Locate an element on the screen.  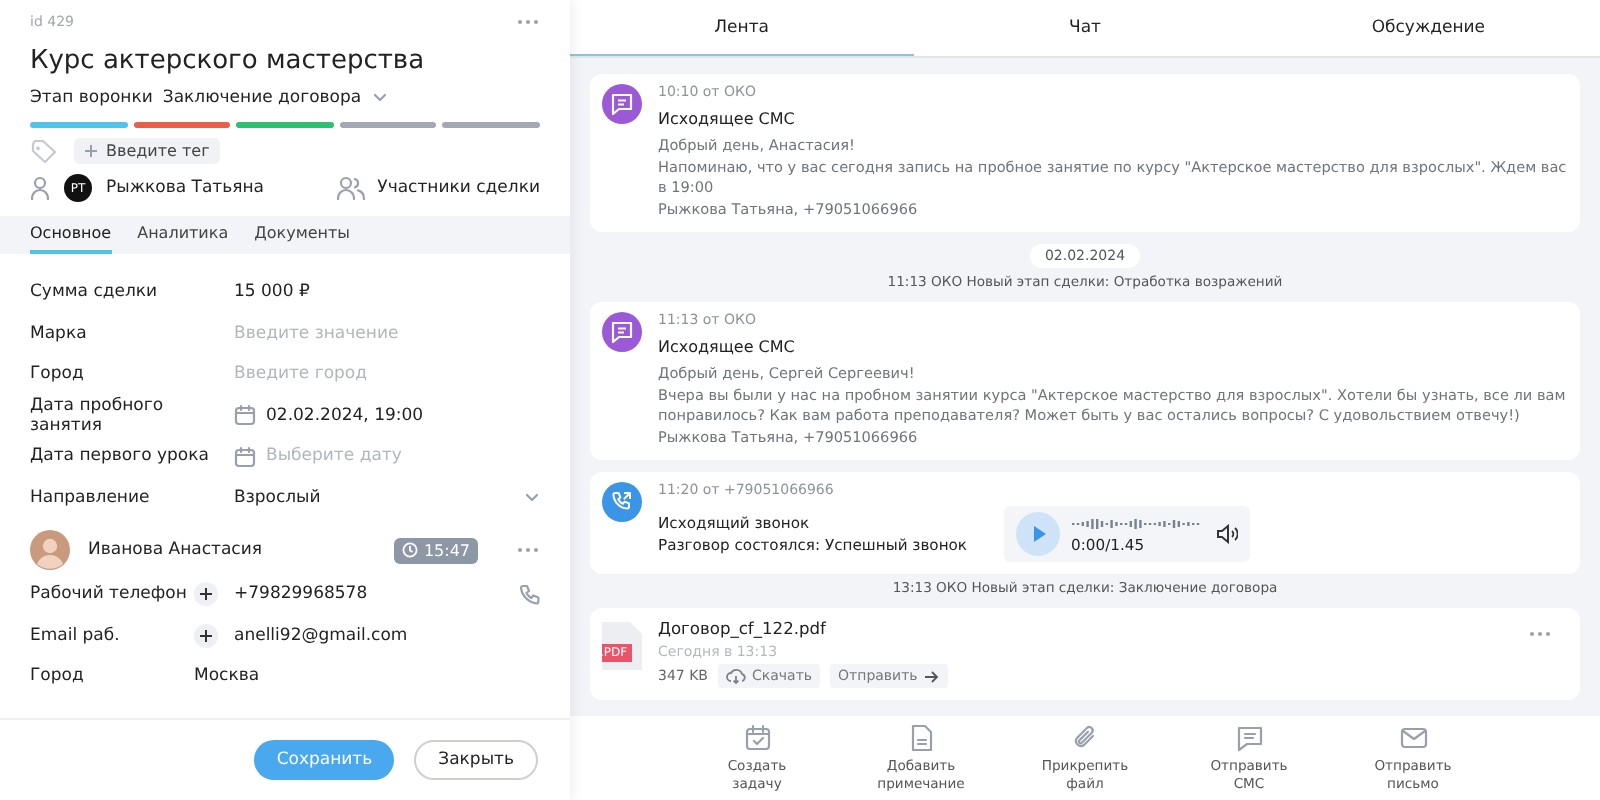
participants-button: Участники сделки is located at coordinates (437, 188).